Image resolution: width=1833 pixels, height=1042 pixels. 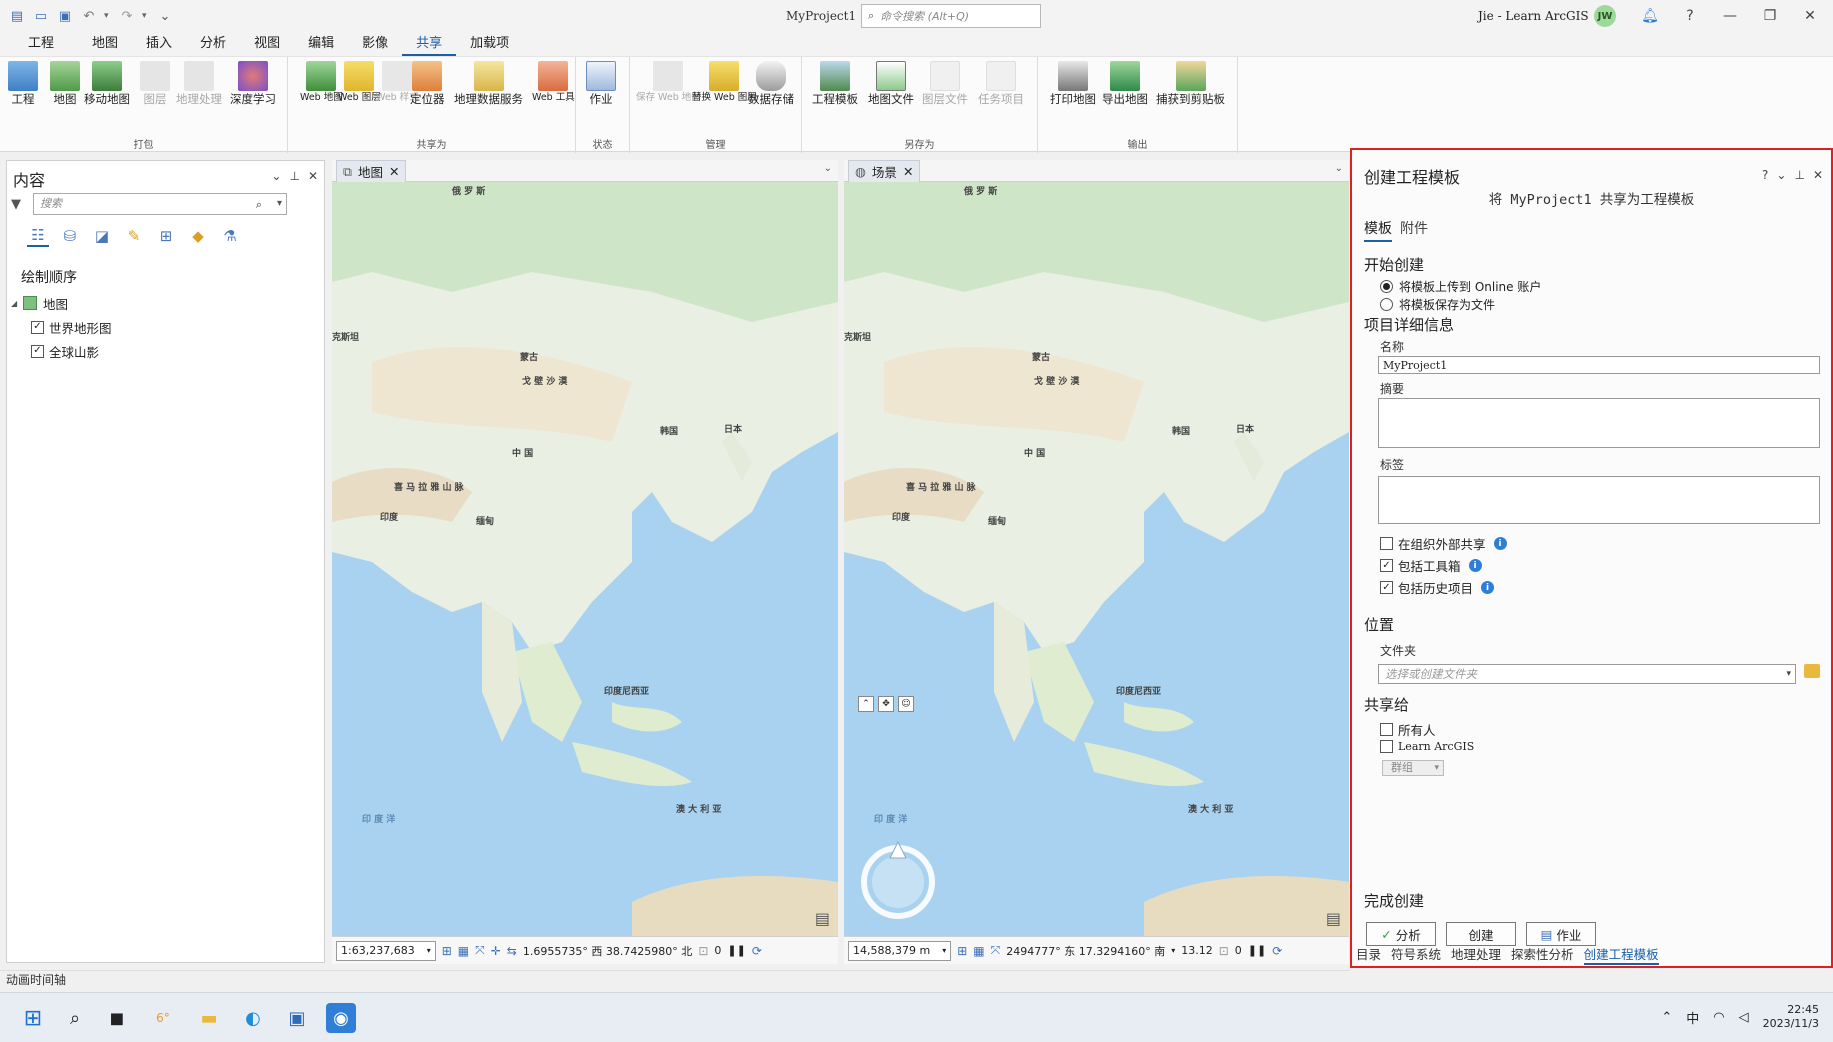 I want to click on volume-icon: ◁, so click(x=1744, y=1017).